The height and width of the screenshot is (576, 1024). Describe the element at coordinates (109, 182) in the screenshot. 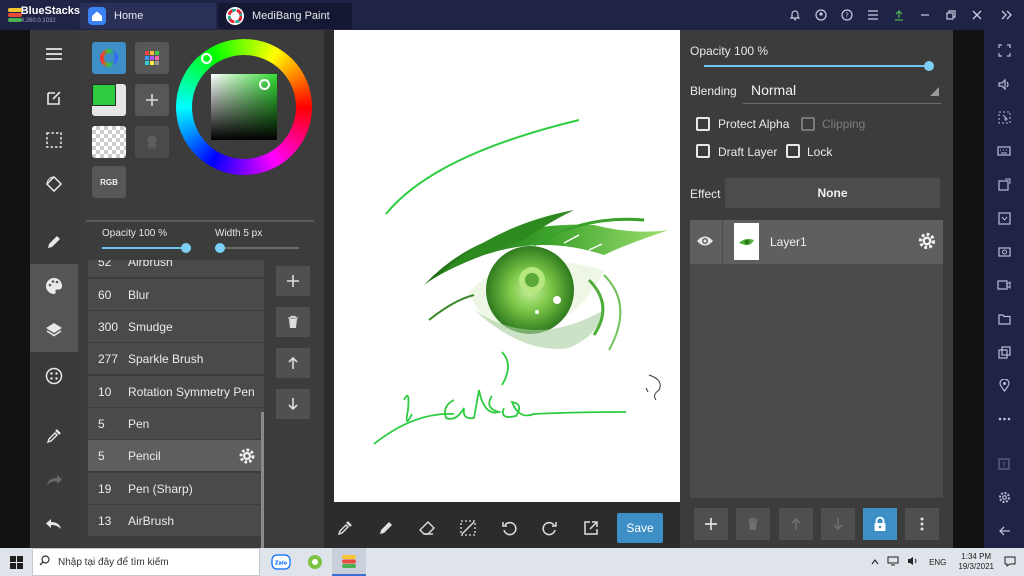

I see `rgb-mode-button: RGB` at that location.